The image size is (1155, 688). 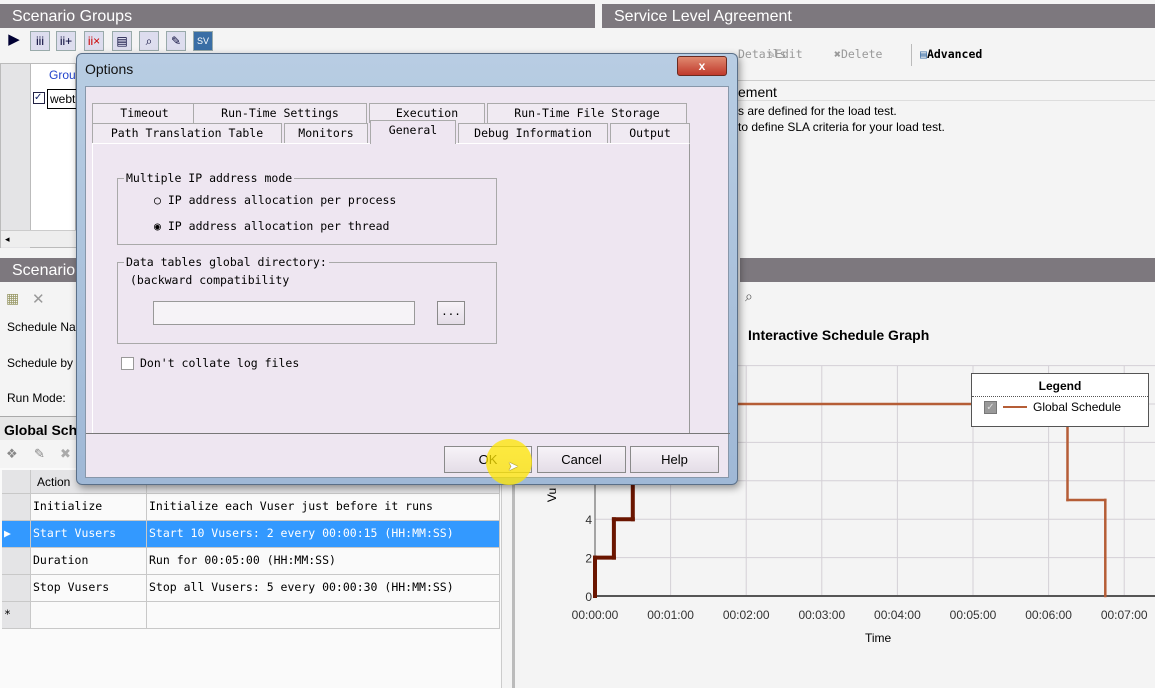 What do you see at coordinates (413, 132) in the screenshot?
I see `tab-general: General` at bounding box center [413, 132].